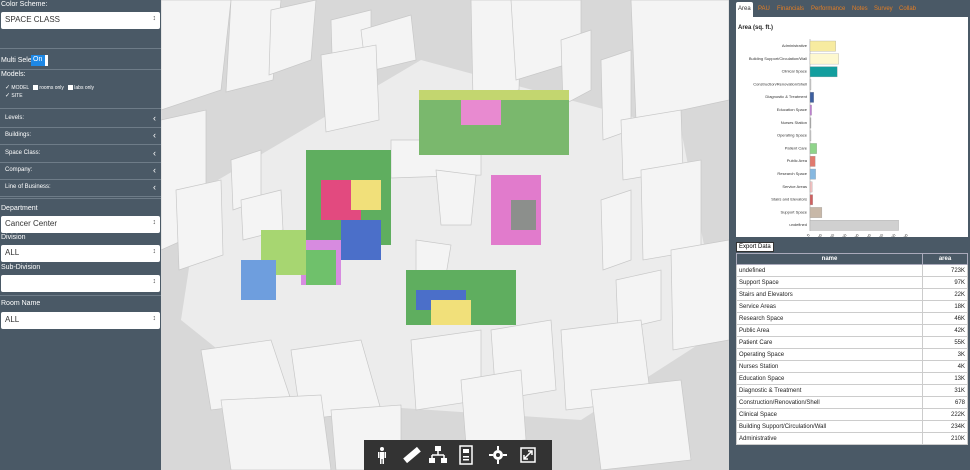 Image resolution: width=970 pixels, height=470 pixels. What do you see at coordinates (842, 234) in the screenshot?
I see `x-tick-label: 300,000` at bounding box center [842, 234].